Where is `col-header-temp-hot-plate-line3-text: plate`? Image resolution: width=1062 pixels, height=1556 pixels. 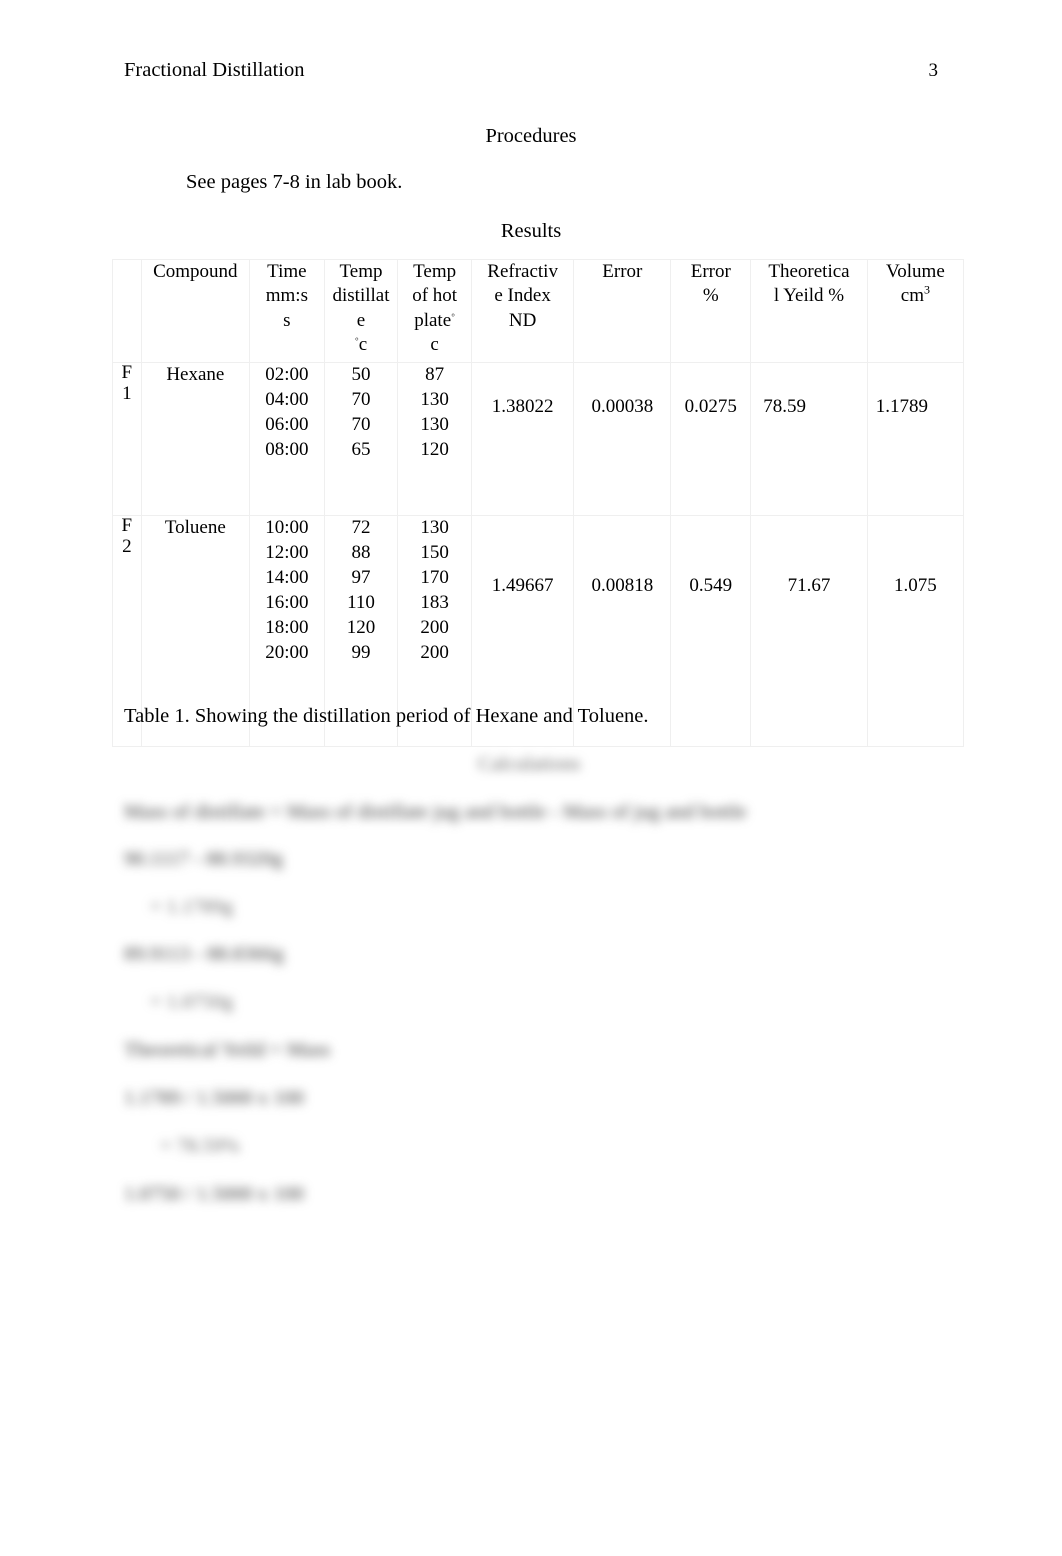
col-header-temp-hot-plate-line3-text: plate is located at coordinates (433, 320).